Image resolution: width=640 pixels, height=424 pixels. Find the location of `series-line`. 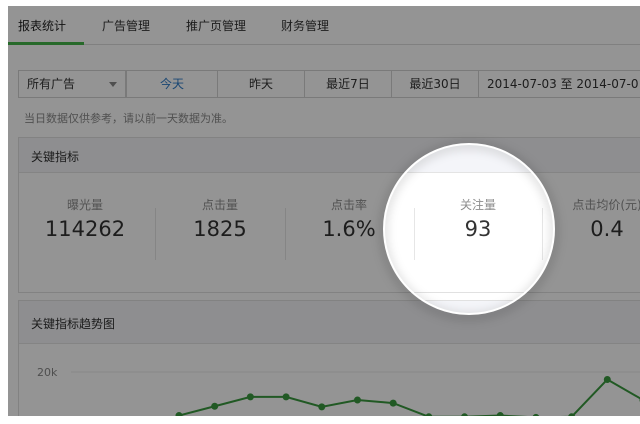

series-line is located at coordinates (408, 397).